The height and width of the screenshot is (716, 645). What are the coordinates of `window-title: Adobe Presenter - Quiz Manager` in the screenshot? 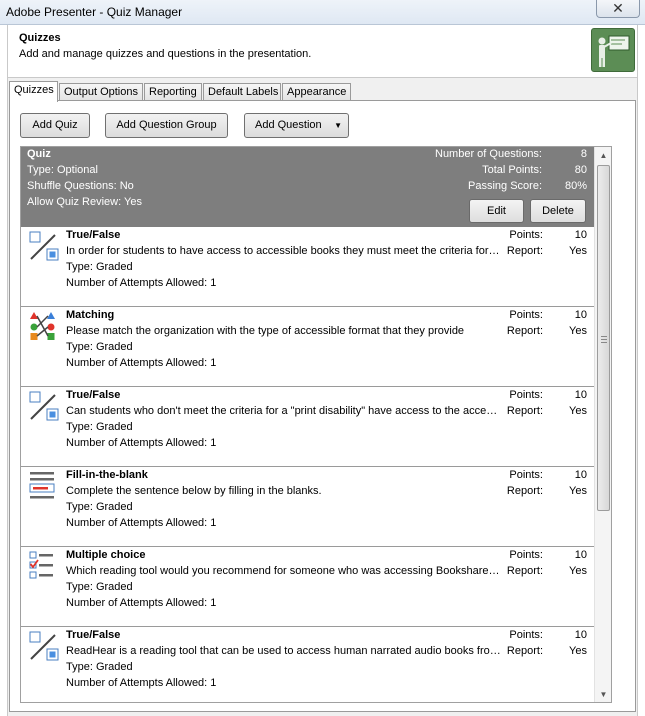 It's located at (94, 12).